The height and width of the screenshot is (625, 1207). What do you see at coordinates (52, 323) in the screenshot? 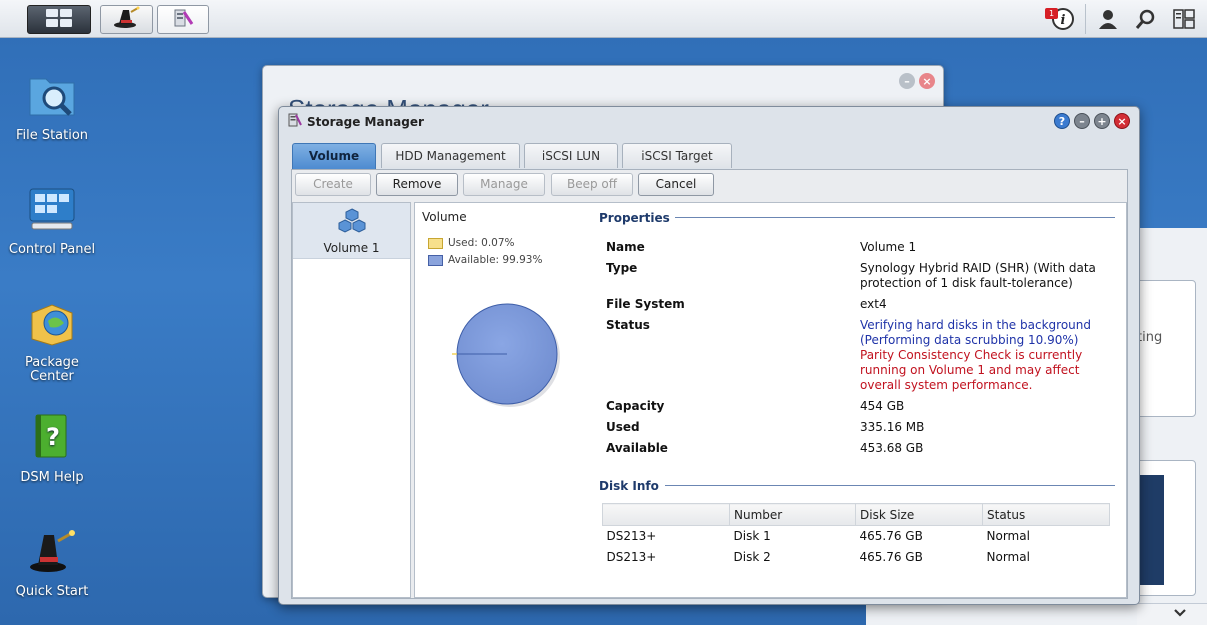
I see `package-center-icon` at bounding box center [52, 323].